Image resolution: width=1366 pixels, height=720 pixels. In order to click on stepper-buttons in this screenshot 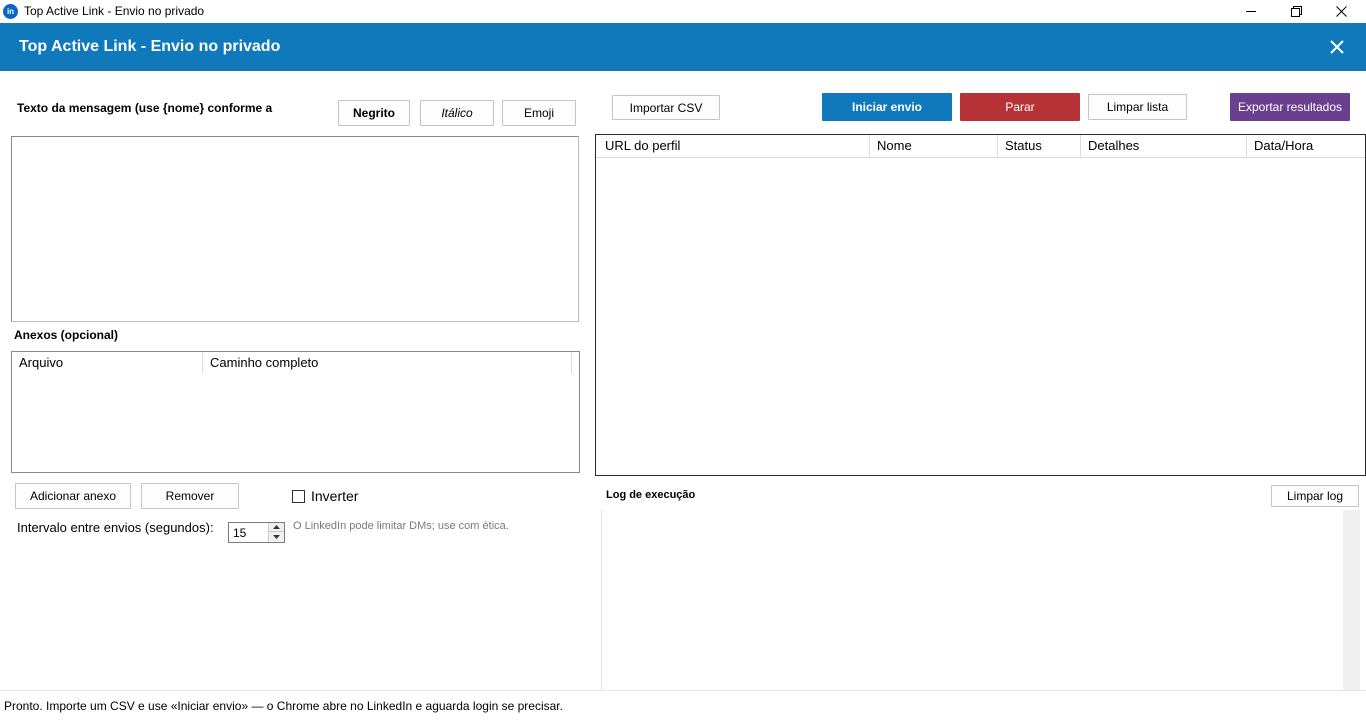, I will do `click(276, 532)`.